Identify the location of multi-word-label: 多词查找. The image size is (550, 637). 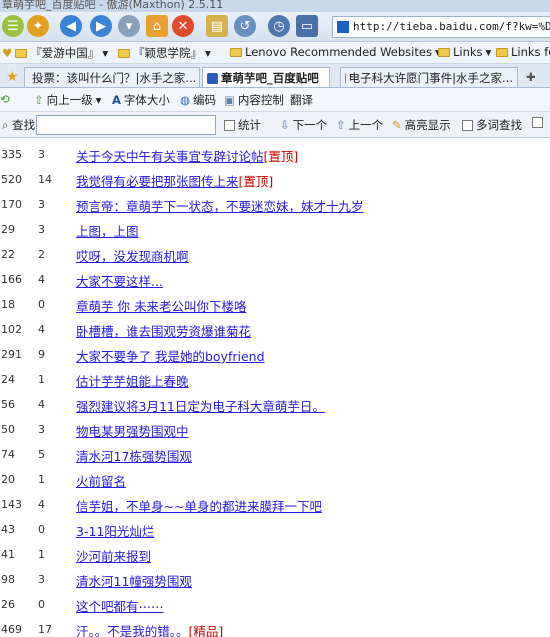
(499, 125).